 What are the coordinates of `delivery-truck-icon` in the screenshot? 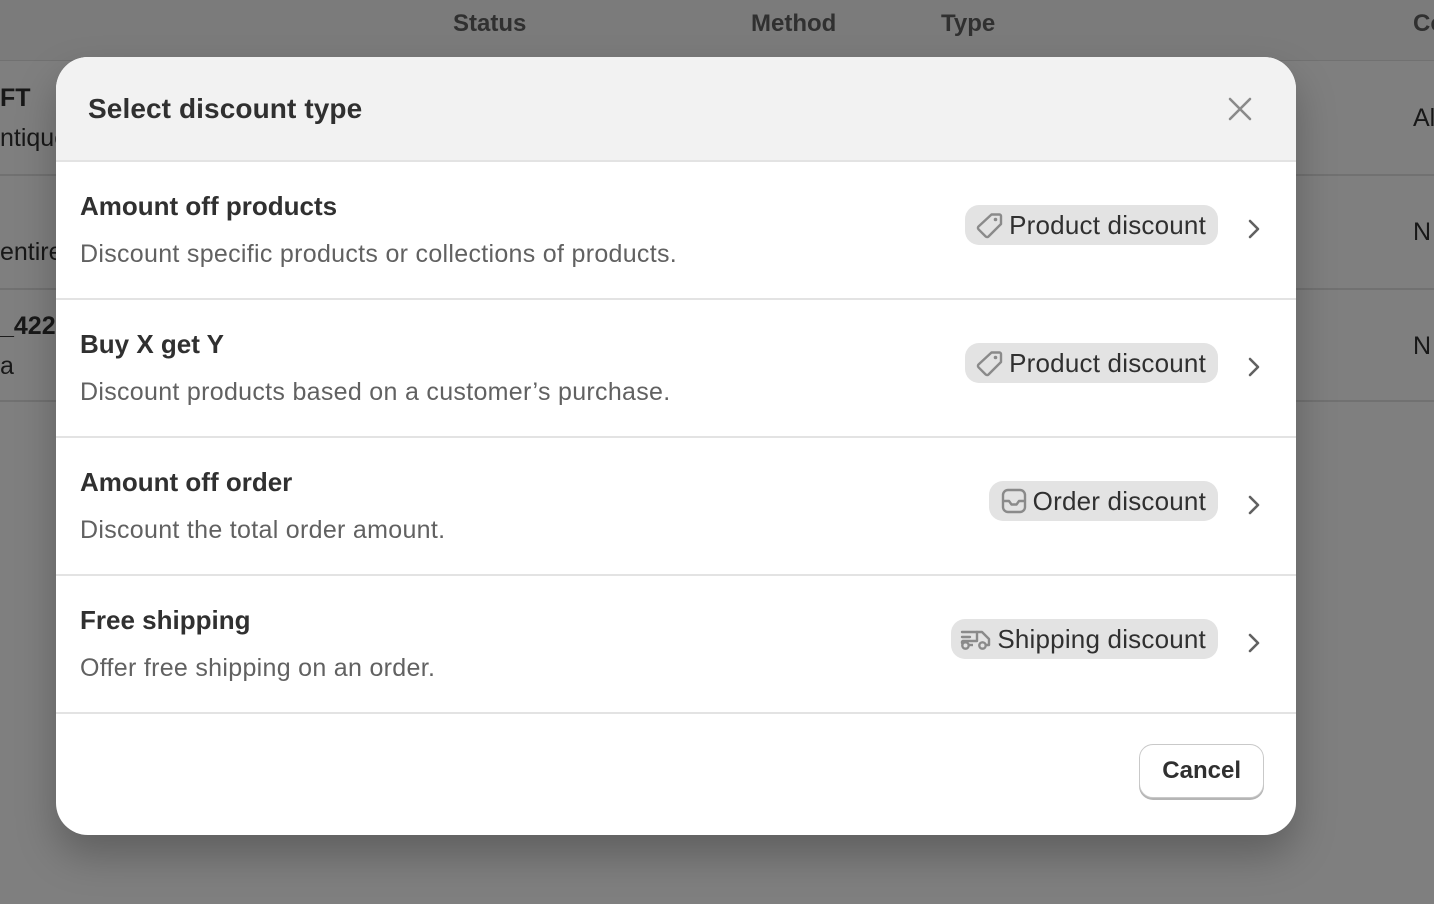 It's located at (976, 640).